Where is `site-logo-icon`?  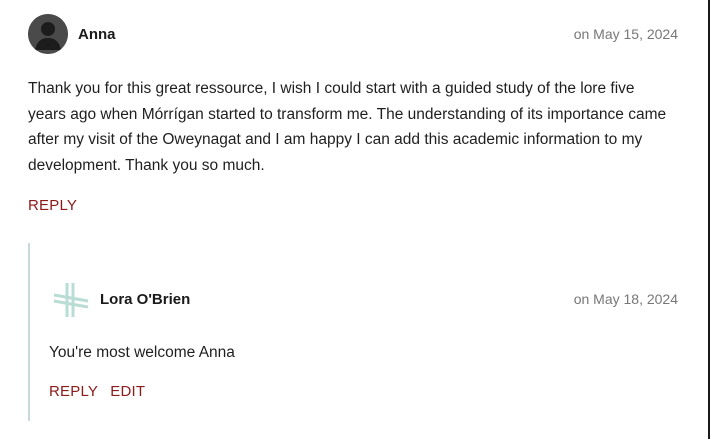 site-logo-icon is located at coordinates (71, 300).